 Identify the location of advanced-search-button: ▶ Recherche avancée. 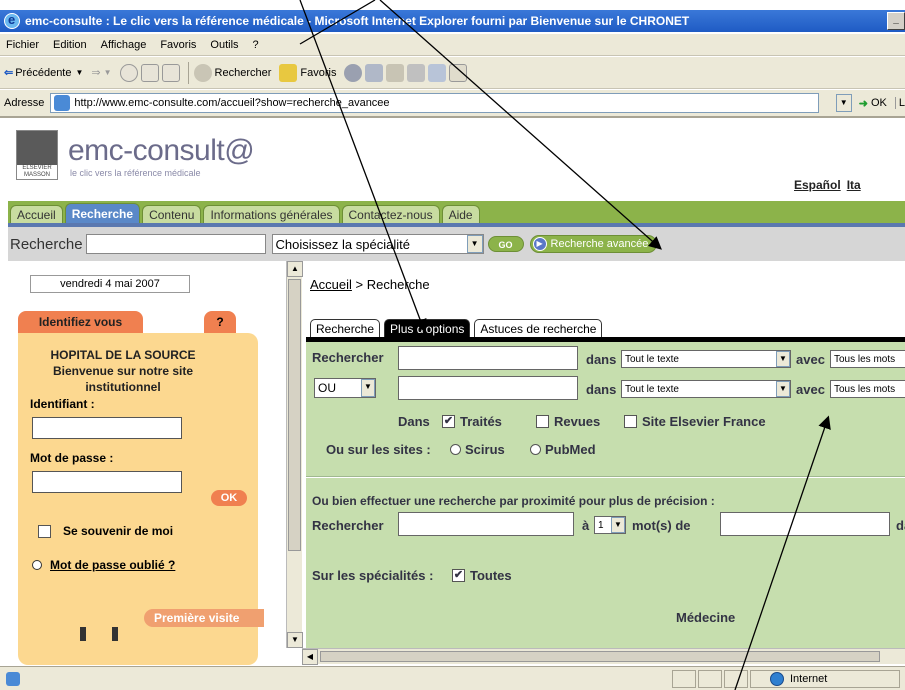
(593, 244).